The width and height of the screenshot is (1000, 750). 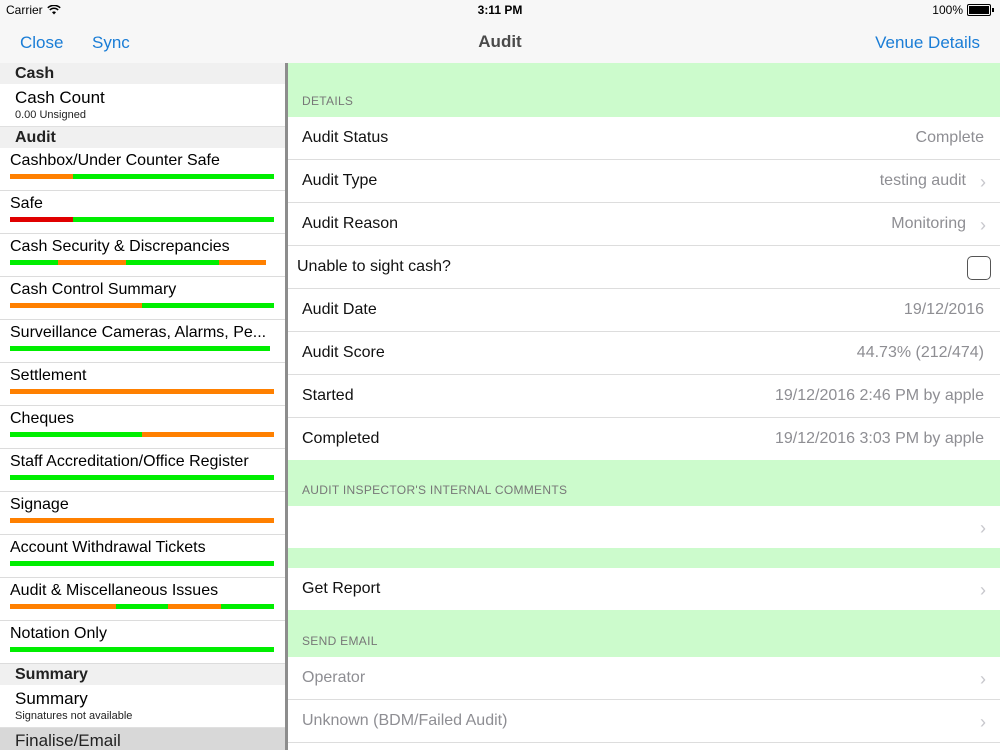 I want to click on audit-section-item: Account Withdrawal Tickets, so click(x=142, y=556).